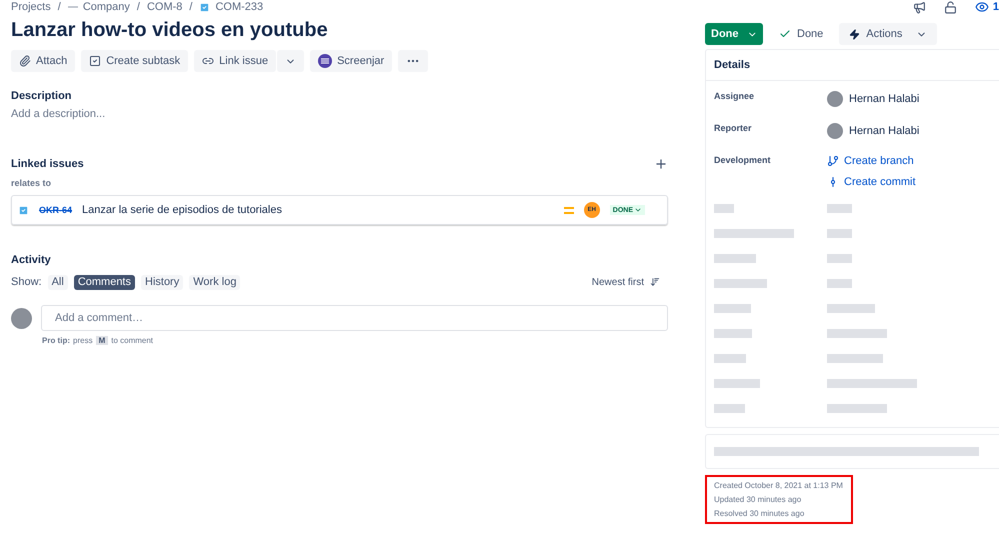 The height and width of the screenshot is (547, 999). I want to click on watcher-count: 1, so click(995, 7).